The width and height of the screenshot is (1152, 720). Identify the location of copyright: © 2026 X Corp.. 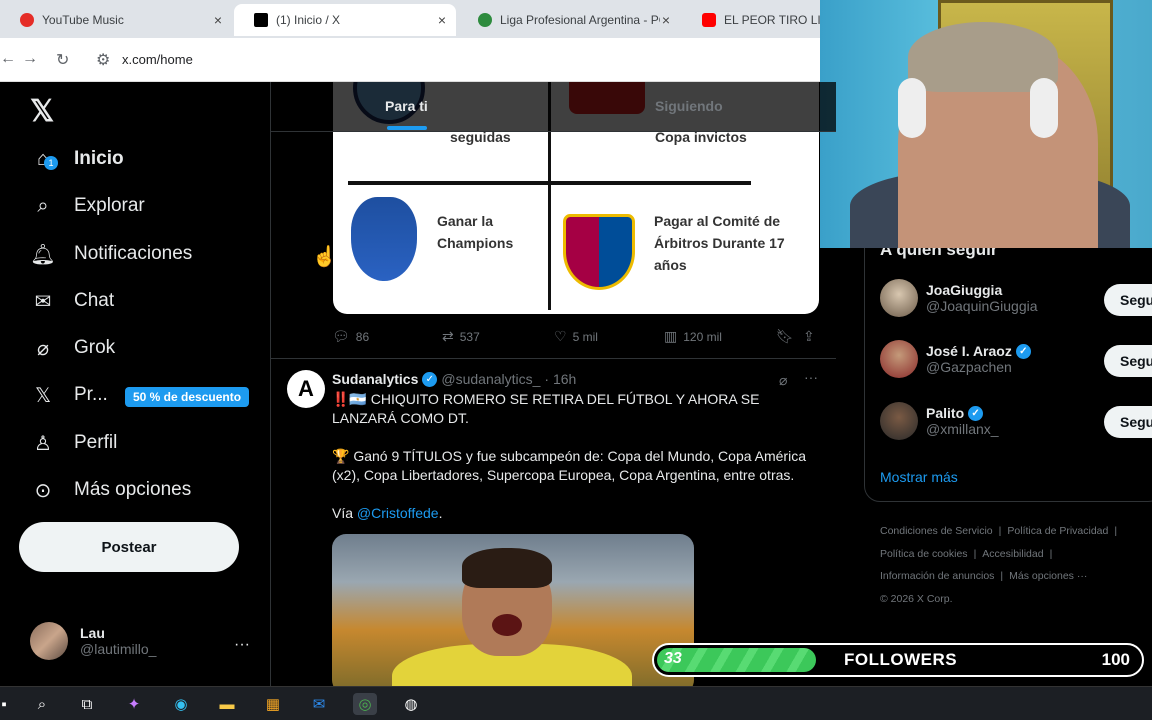
(916, 598).